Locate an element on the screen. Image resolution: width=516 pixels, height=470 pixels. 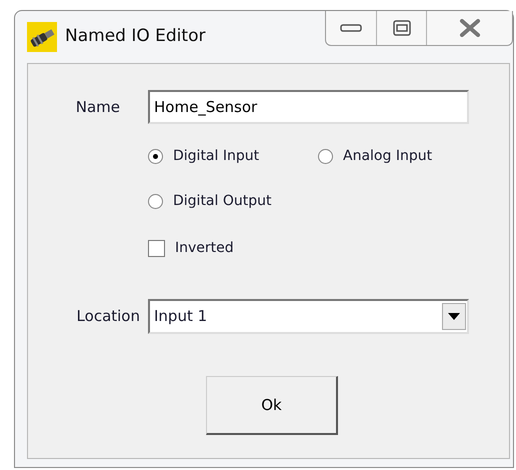
ok-button: Ok is located at coordinates (272, 405).